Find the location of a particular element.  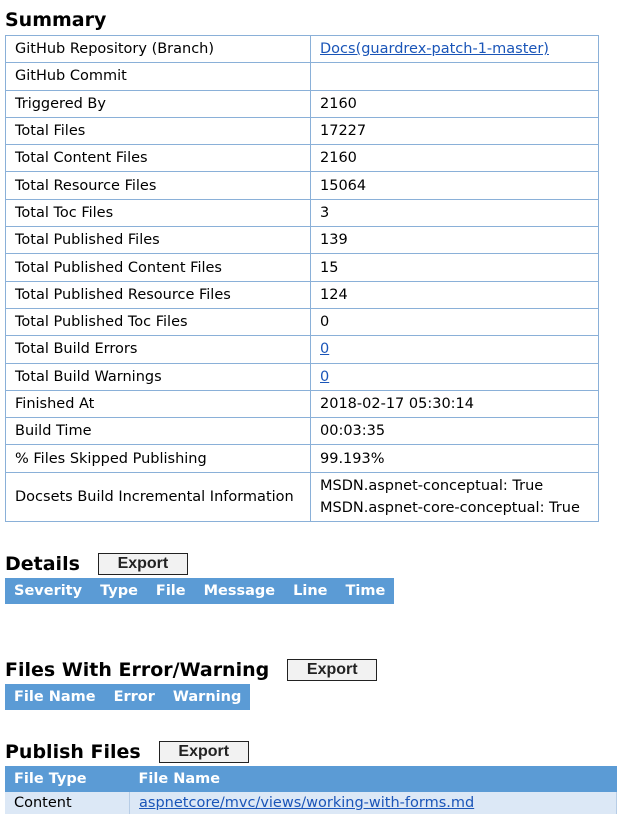

summary-row: Total Published Toc Files 0 is located at coordinates (302, 322).